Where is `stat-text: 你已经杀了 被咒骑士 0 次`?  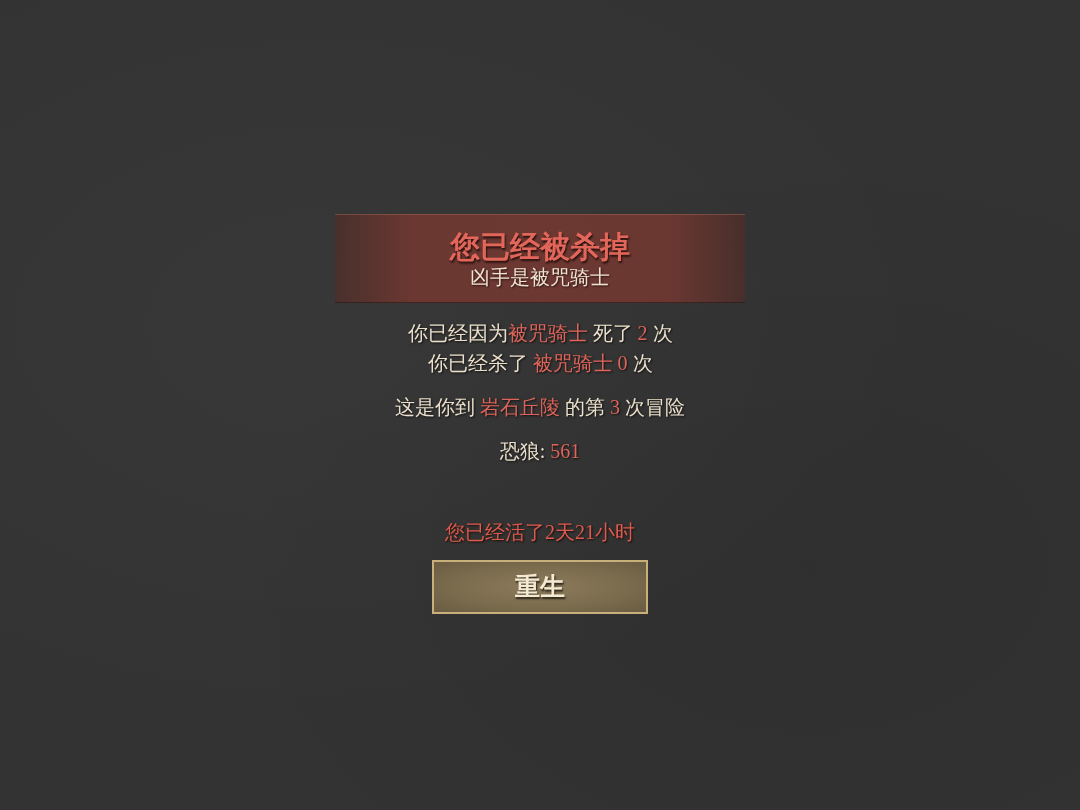 stat-text: 你已经杀了 被咒骑士 0 次 is located at coordinates (540, 363).